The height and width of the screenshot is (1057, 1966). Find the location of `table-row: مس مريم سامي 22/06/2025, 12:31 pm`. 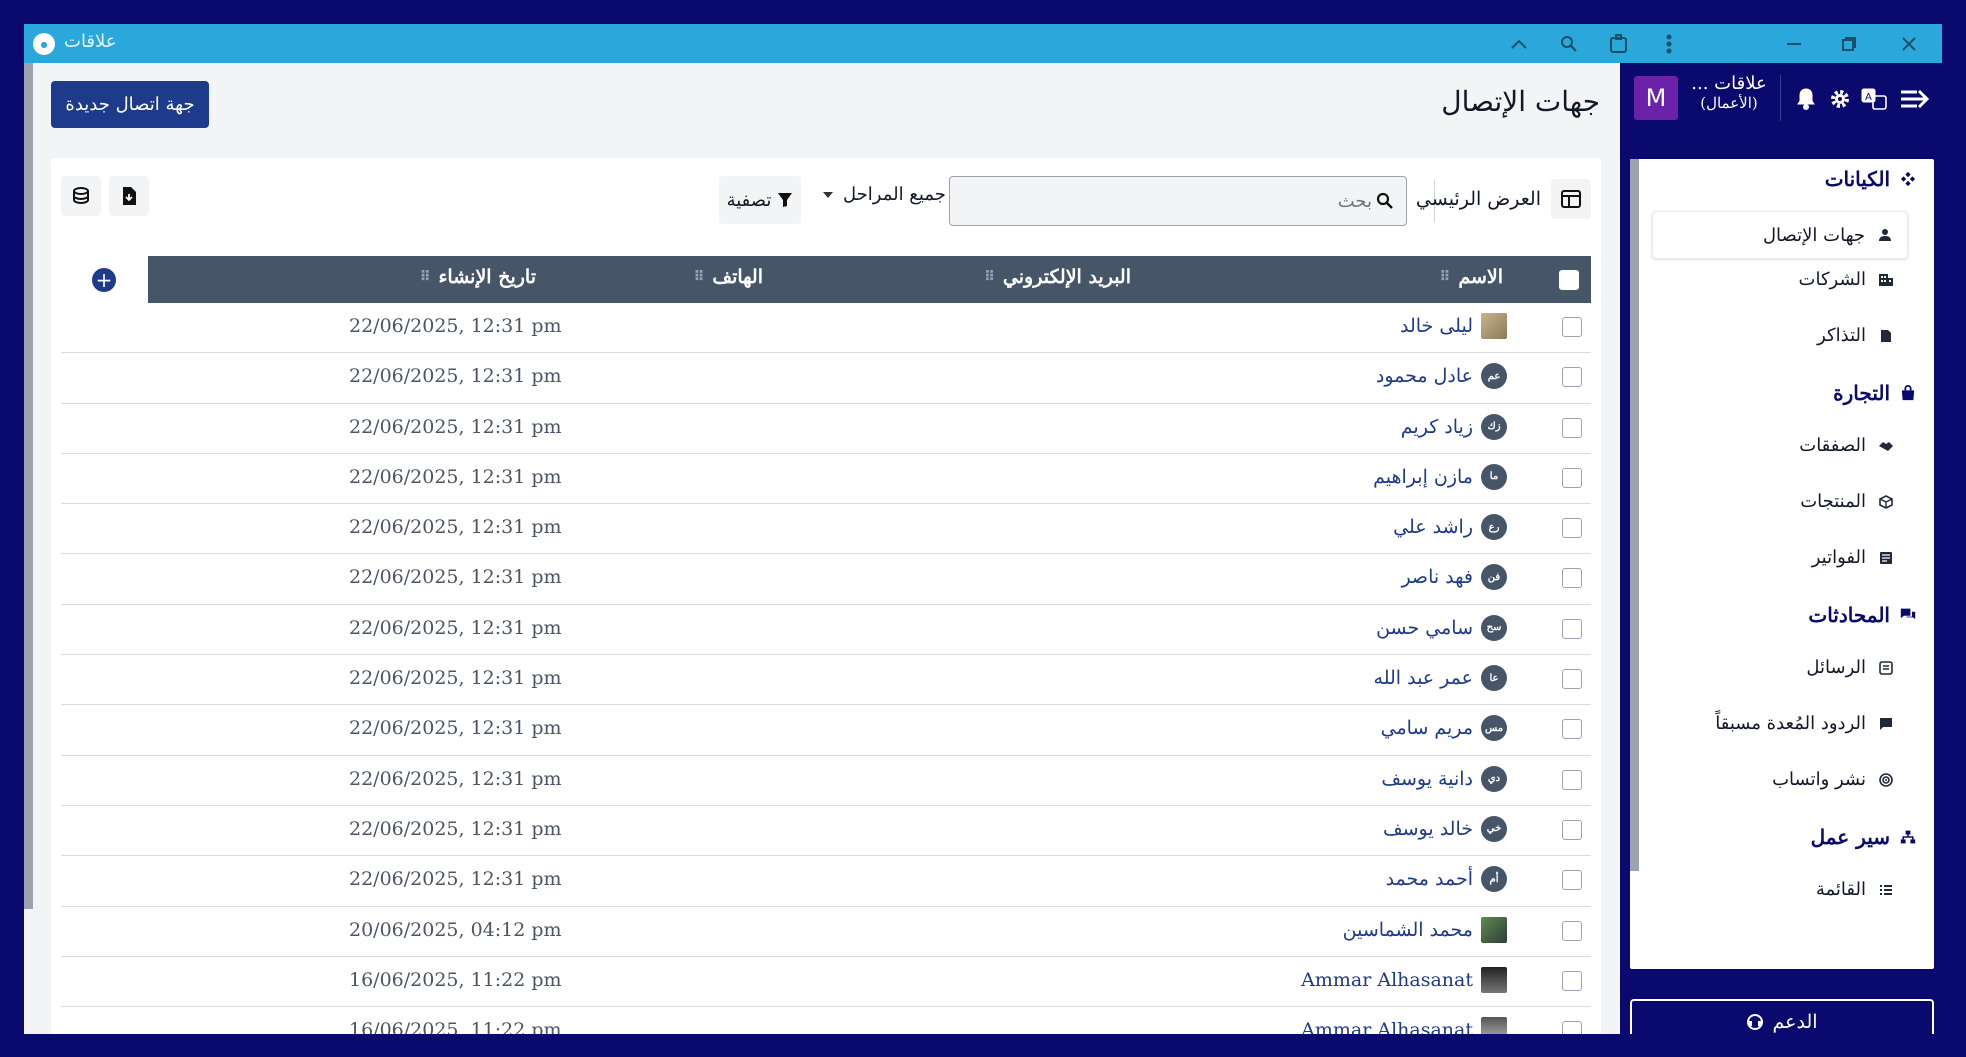

table-row: مس مريم سامي 22/06/2025, 12:31 pm is located at coordinates (826, 730).